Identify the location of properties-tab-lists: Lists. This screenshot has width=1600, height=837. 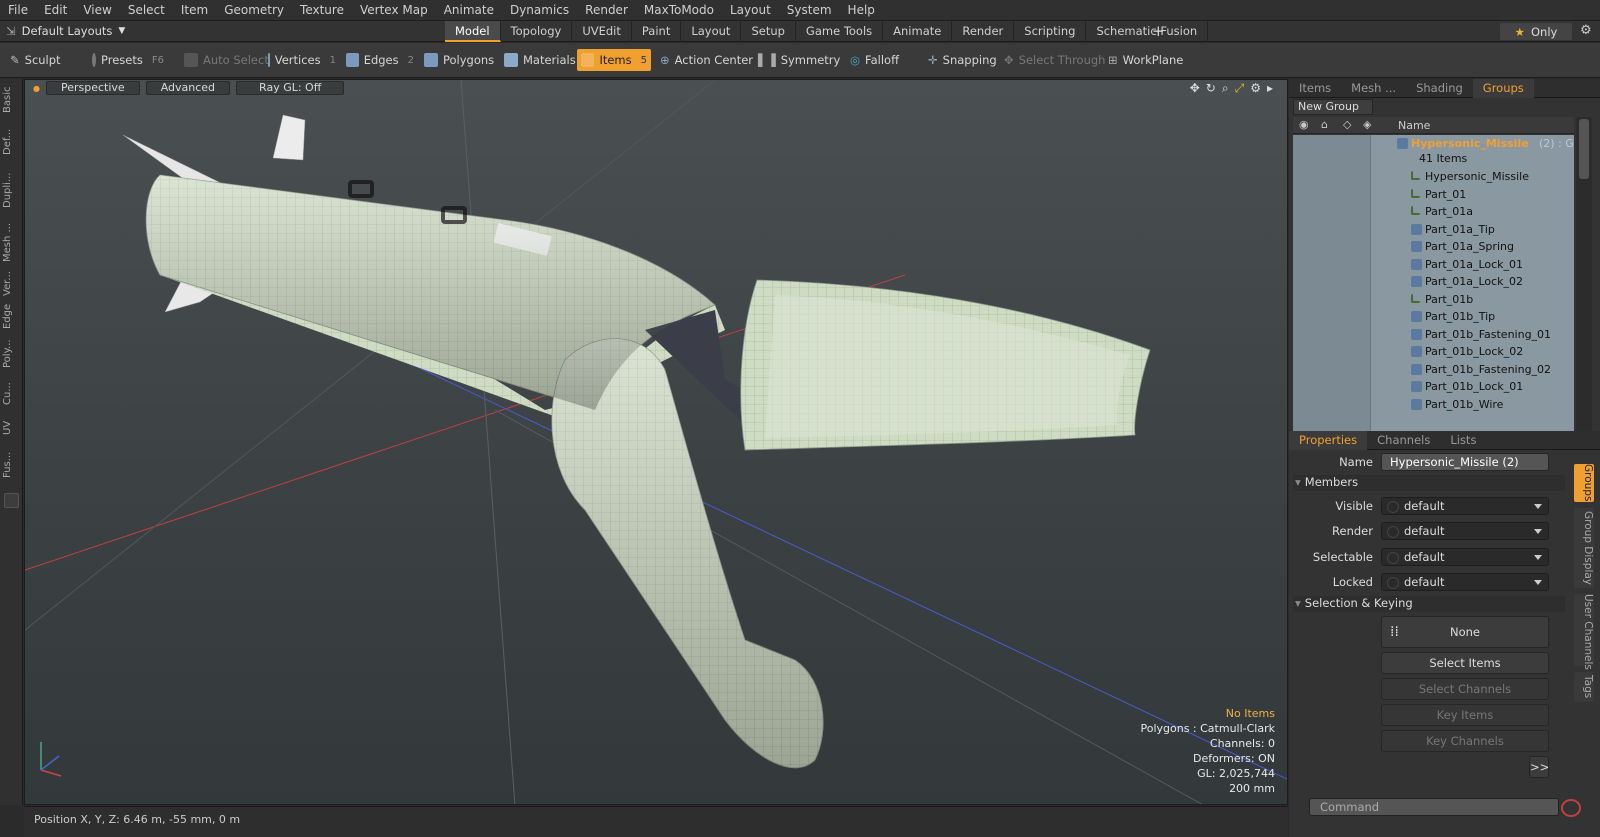
(1463, 440).